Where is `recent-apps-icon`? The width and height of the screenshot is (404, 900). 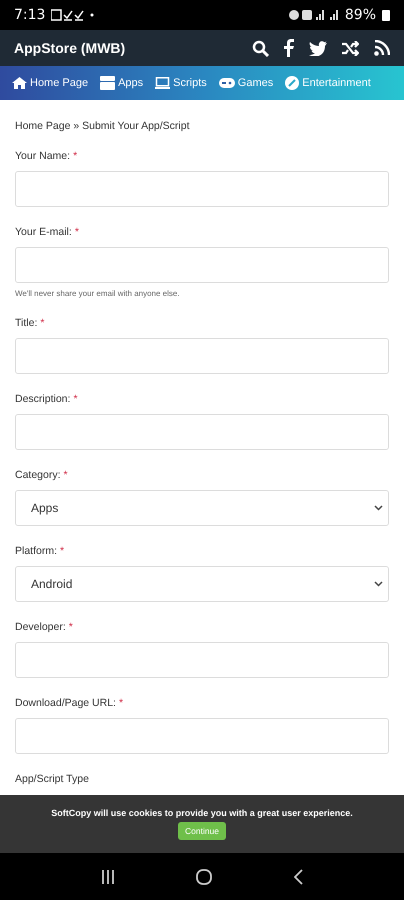 recent-apps-icon is located at coordinates (107, 877).